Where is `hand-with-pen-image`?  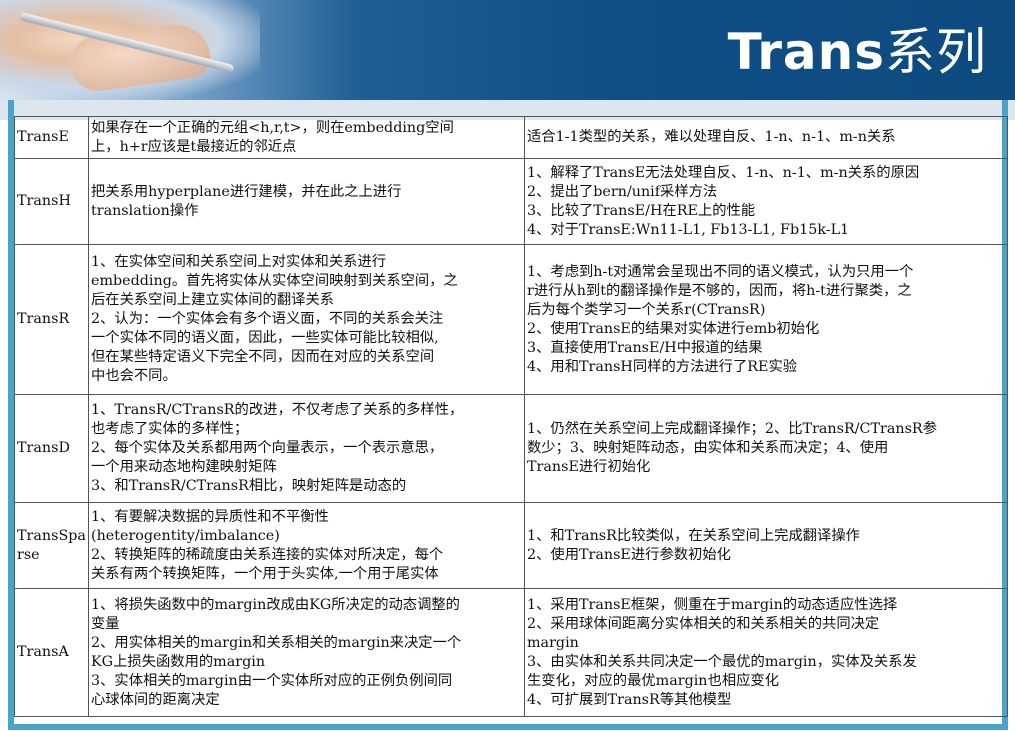
hand-with-pen-image is located at coordinates (130, 50).